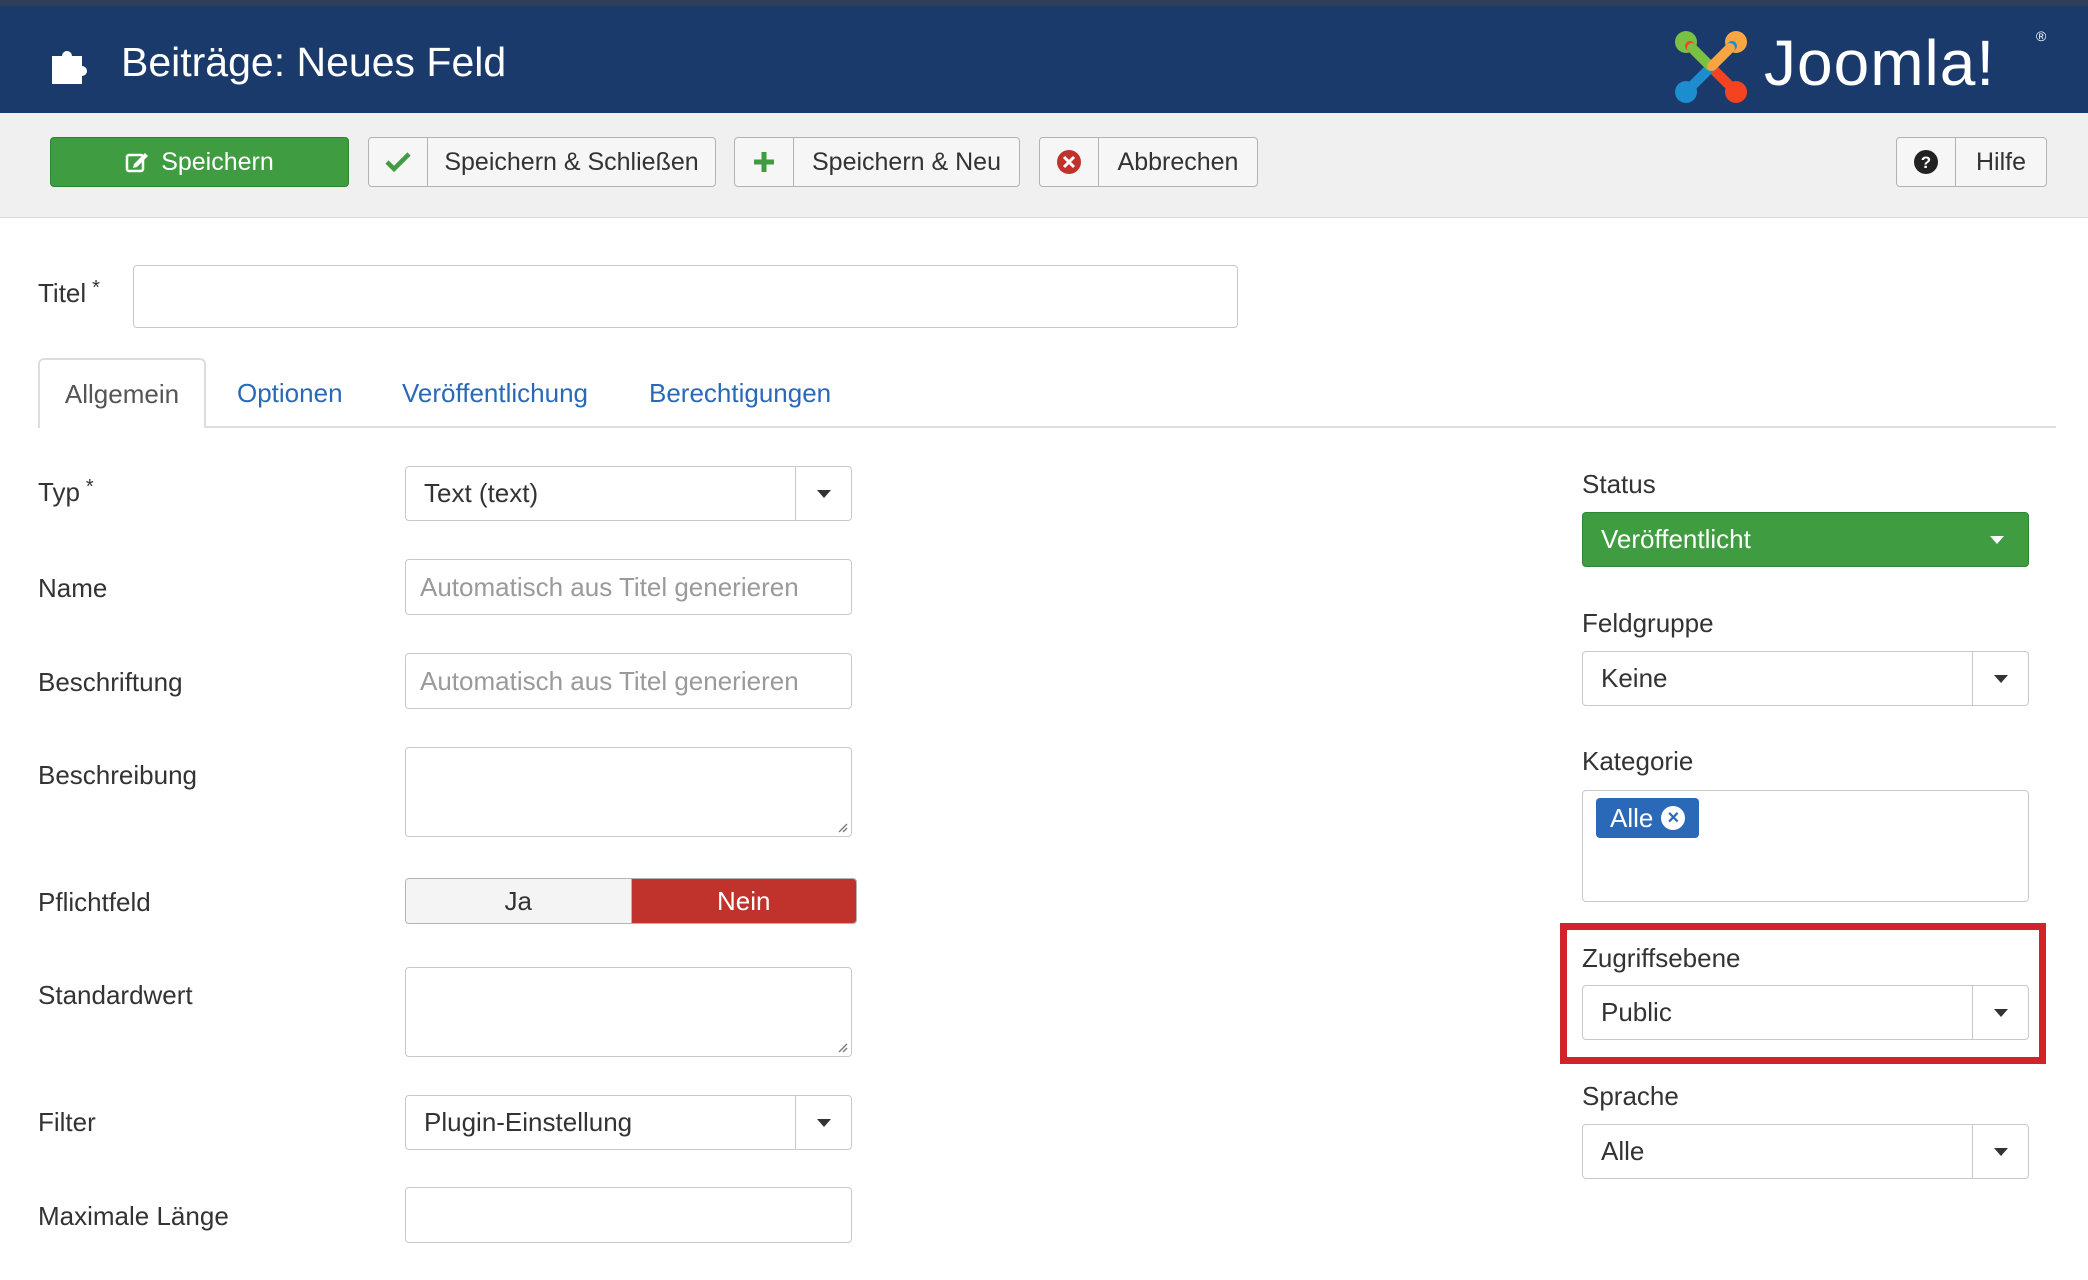  Describe the element at coordinates (1648, 623) in the screenshot. I see `feldgruppe-label: Feldgruppe` at that location.